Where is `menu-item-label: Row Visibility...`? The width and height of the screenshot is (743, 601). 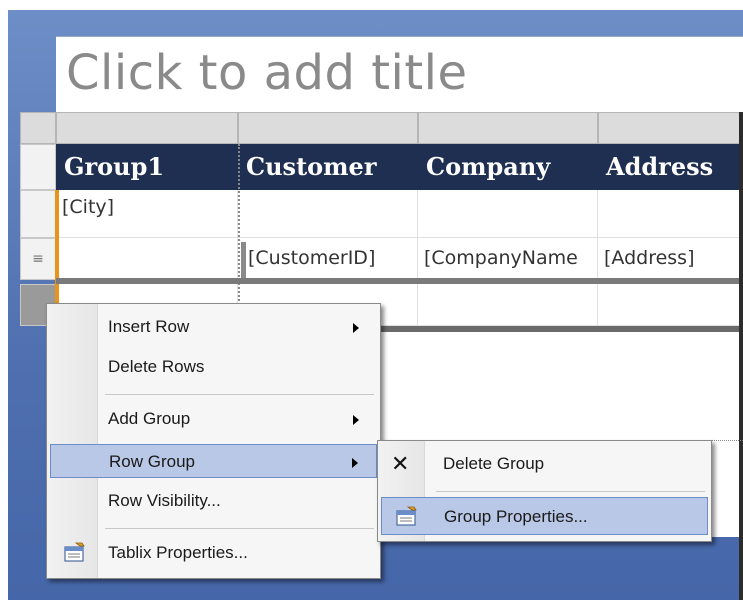 menu-item-label: Row Visibility... is located at coordinates (164, 500).